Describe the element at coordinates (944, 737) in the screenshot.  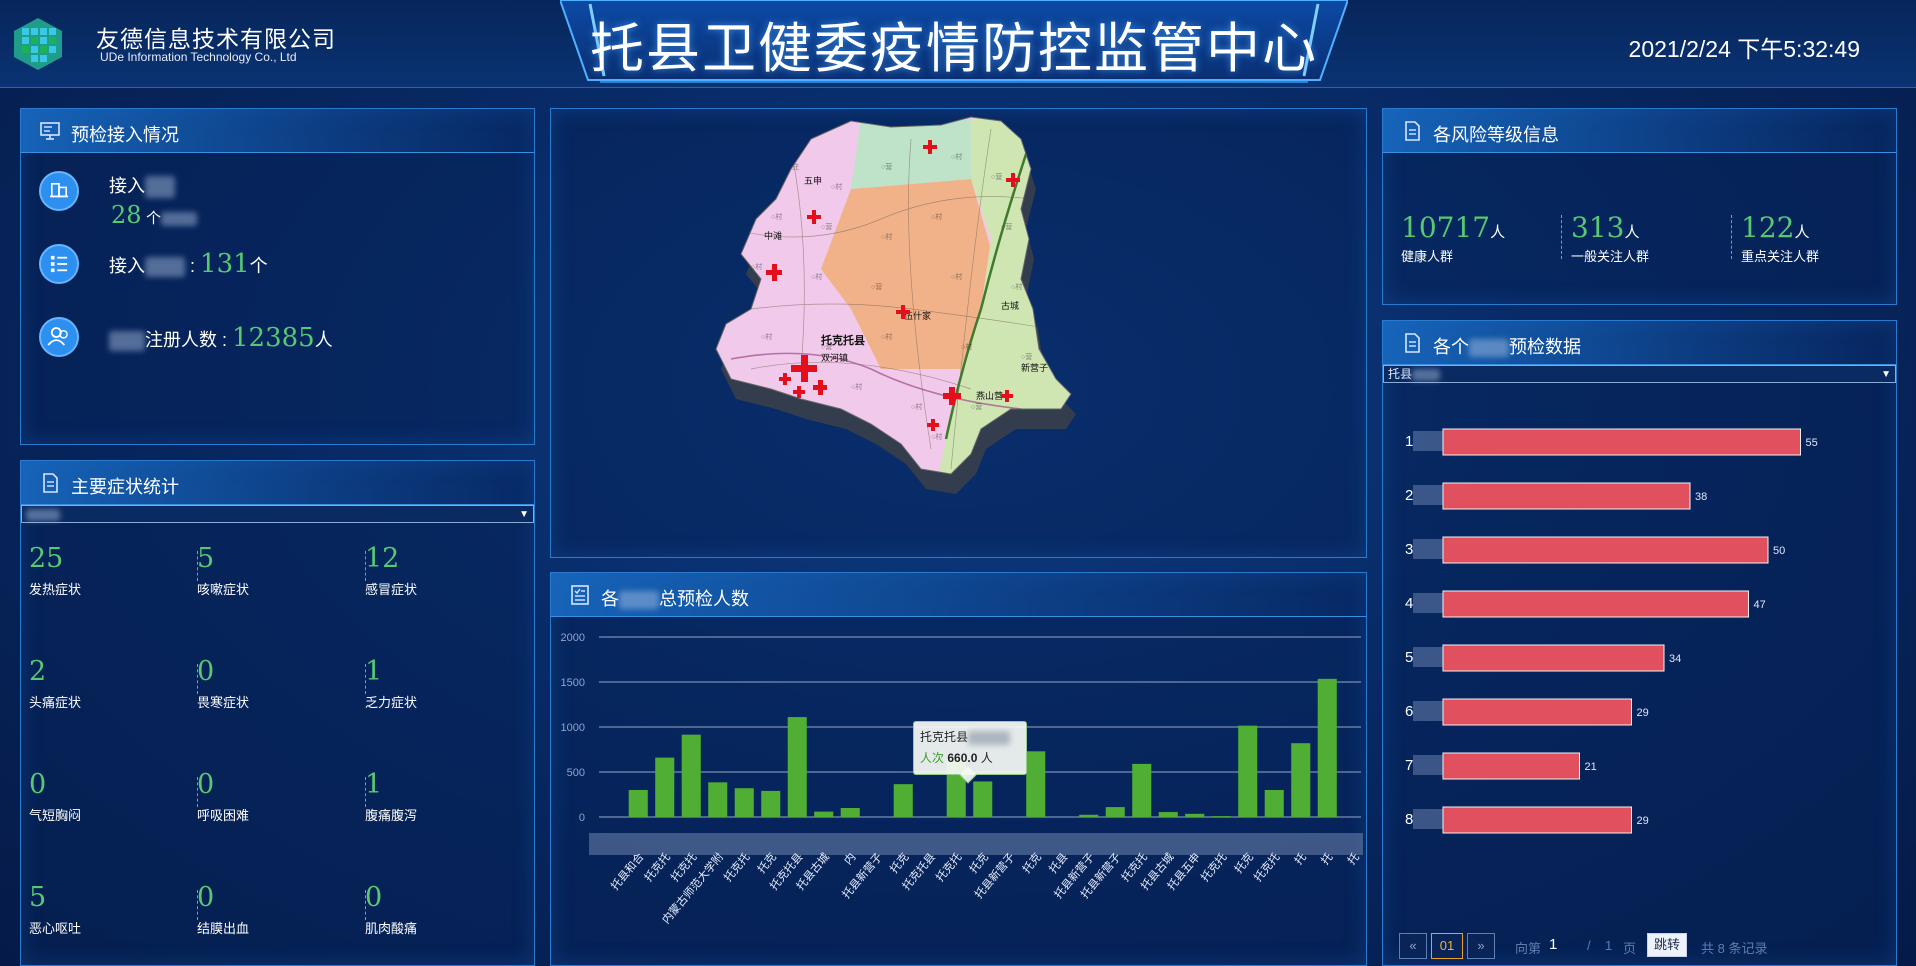
I see `tooltip-title: 托克托县` at that location.